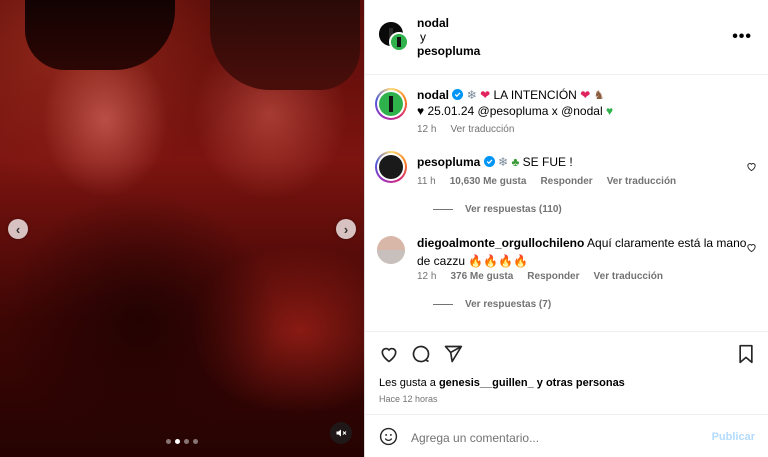 The image size is (768, 457). Describe the element at coordinates (177, 441) in the screenshot. I see `carousel-dot-active` at that location.